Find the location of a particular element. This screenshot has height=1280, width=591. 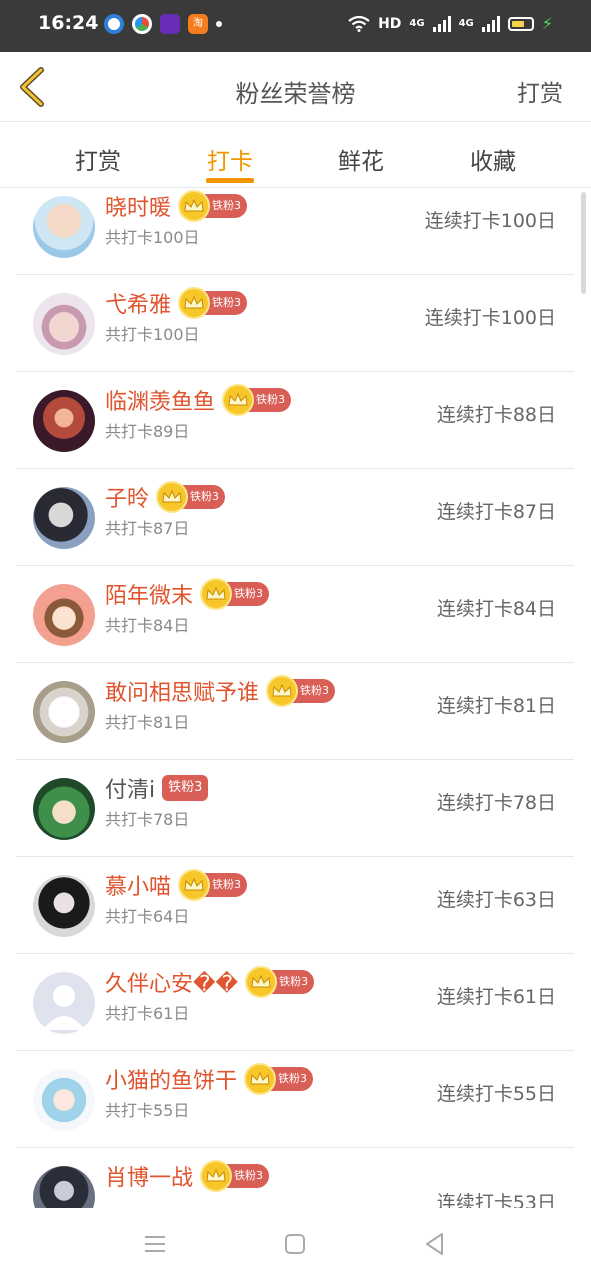

list-item: 小猫的鱼饼干 铁粉3 共打卡55日 连续打卡55日 is located at coordinates (295, 1099).